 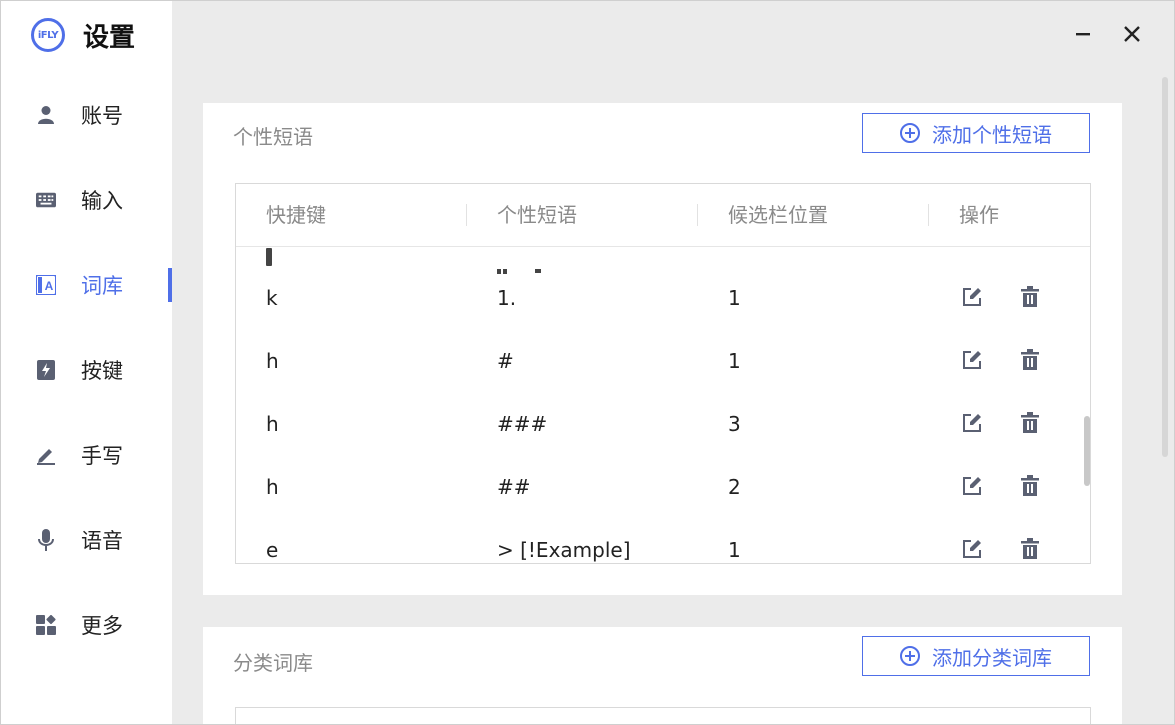 What do you see at coordinates (1087, 451) in the screenshot?
I see `table-scrollbar` at bounding box center [1087, 451].